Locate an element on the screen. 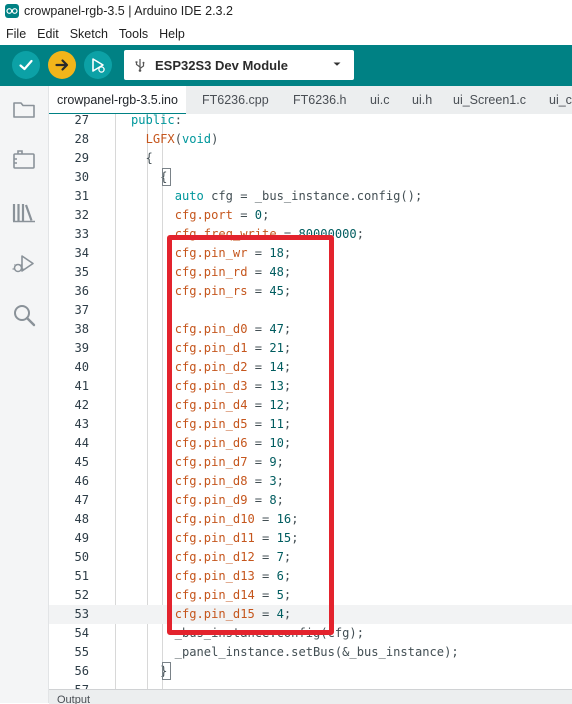  line-number: 44 is located at coordinates (81, 443).